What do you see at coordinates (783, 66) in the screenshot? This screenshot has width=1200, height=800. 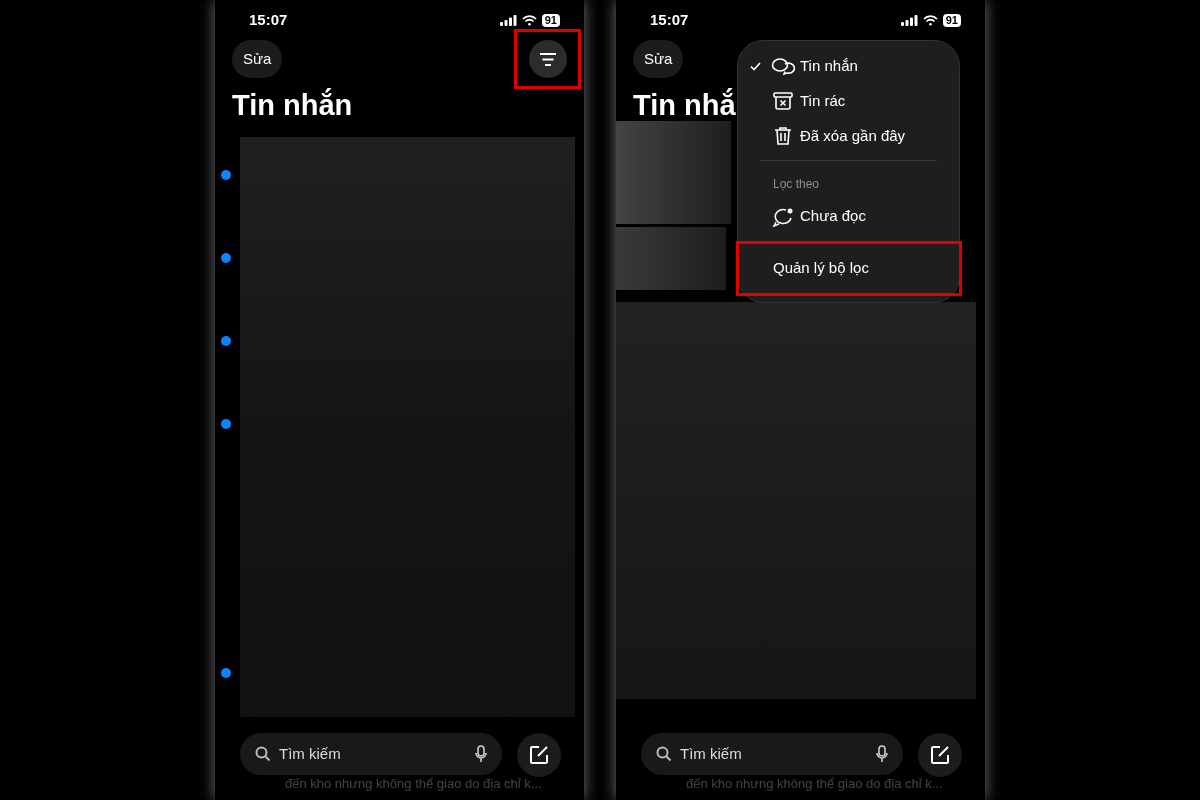 I see `chat-bubbles-icon` at bounding box center [783, 66].